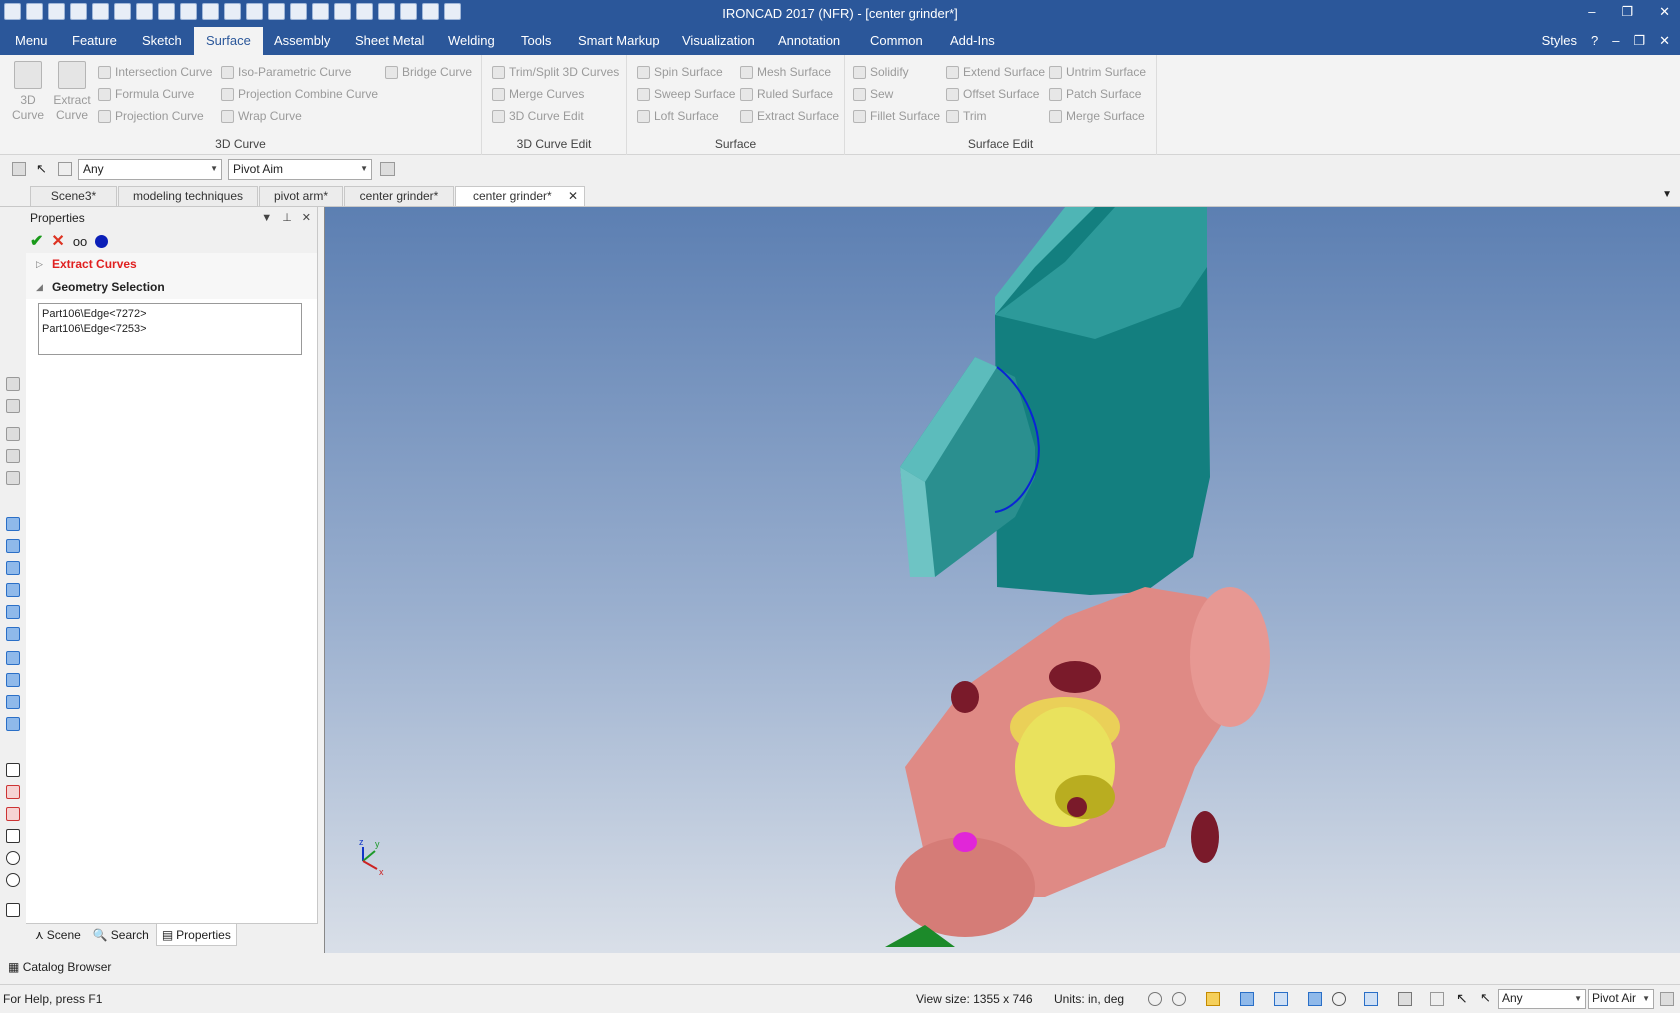 This screenshot has height=1013, width=1680. Describe the element at coordinates (1179, 999) in the screenshot. I see `zoom-window-icon` at that location.